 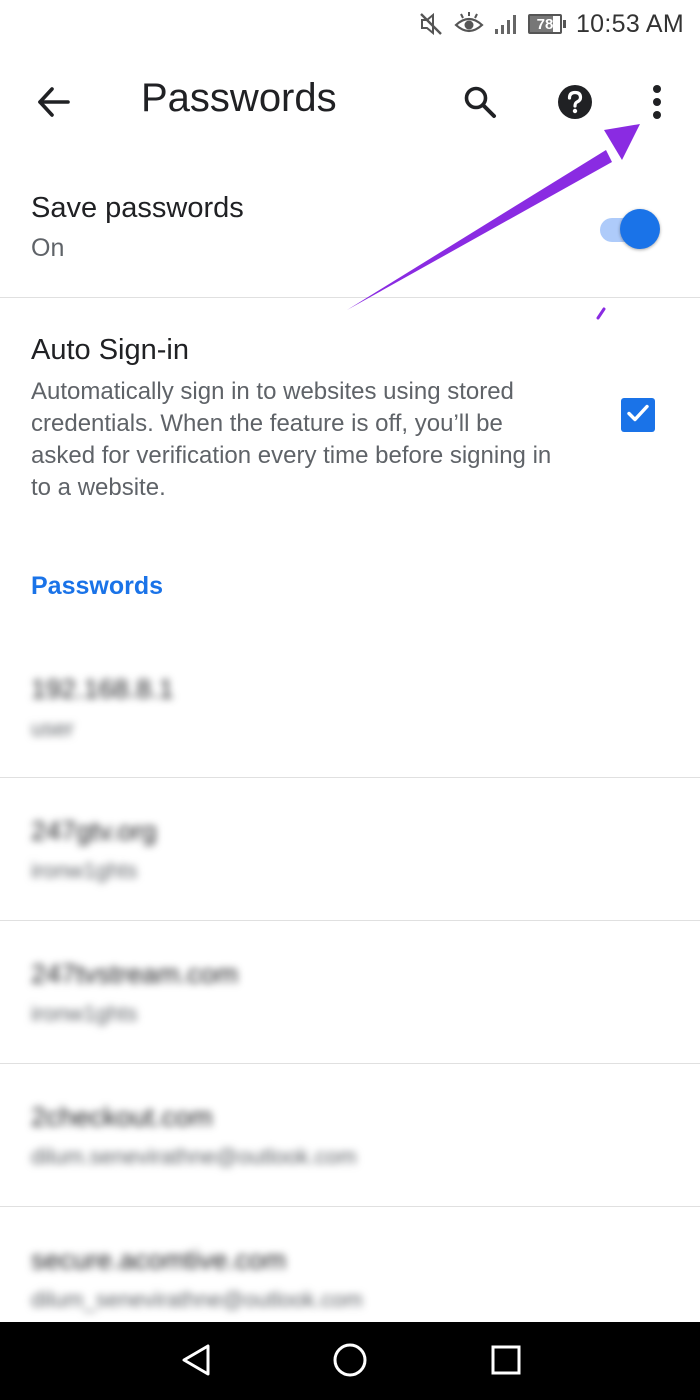 I want to click on password-item-username: user, so click(x=52, y=728).